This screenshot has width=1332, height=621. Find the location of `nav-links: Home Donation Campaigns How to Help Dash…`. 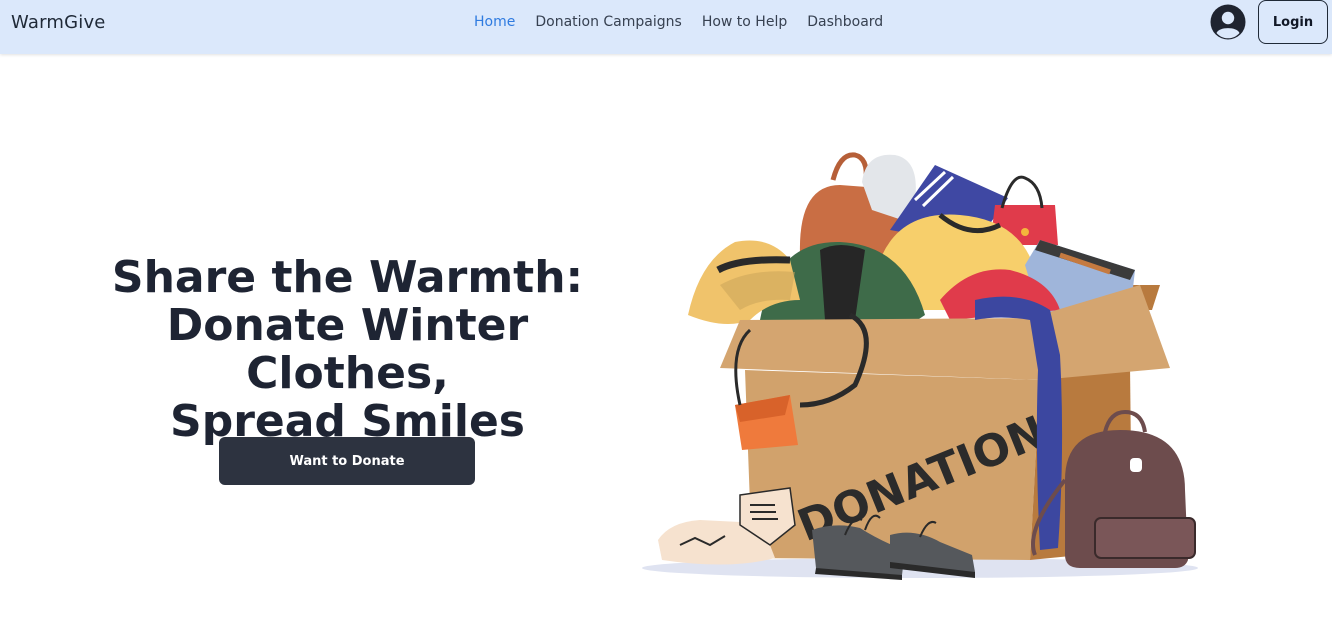

nav-links: Home Donation Campaigns How to Help Dash… is located at coordinates (678, 22).